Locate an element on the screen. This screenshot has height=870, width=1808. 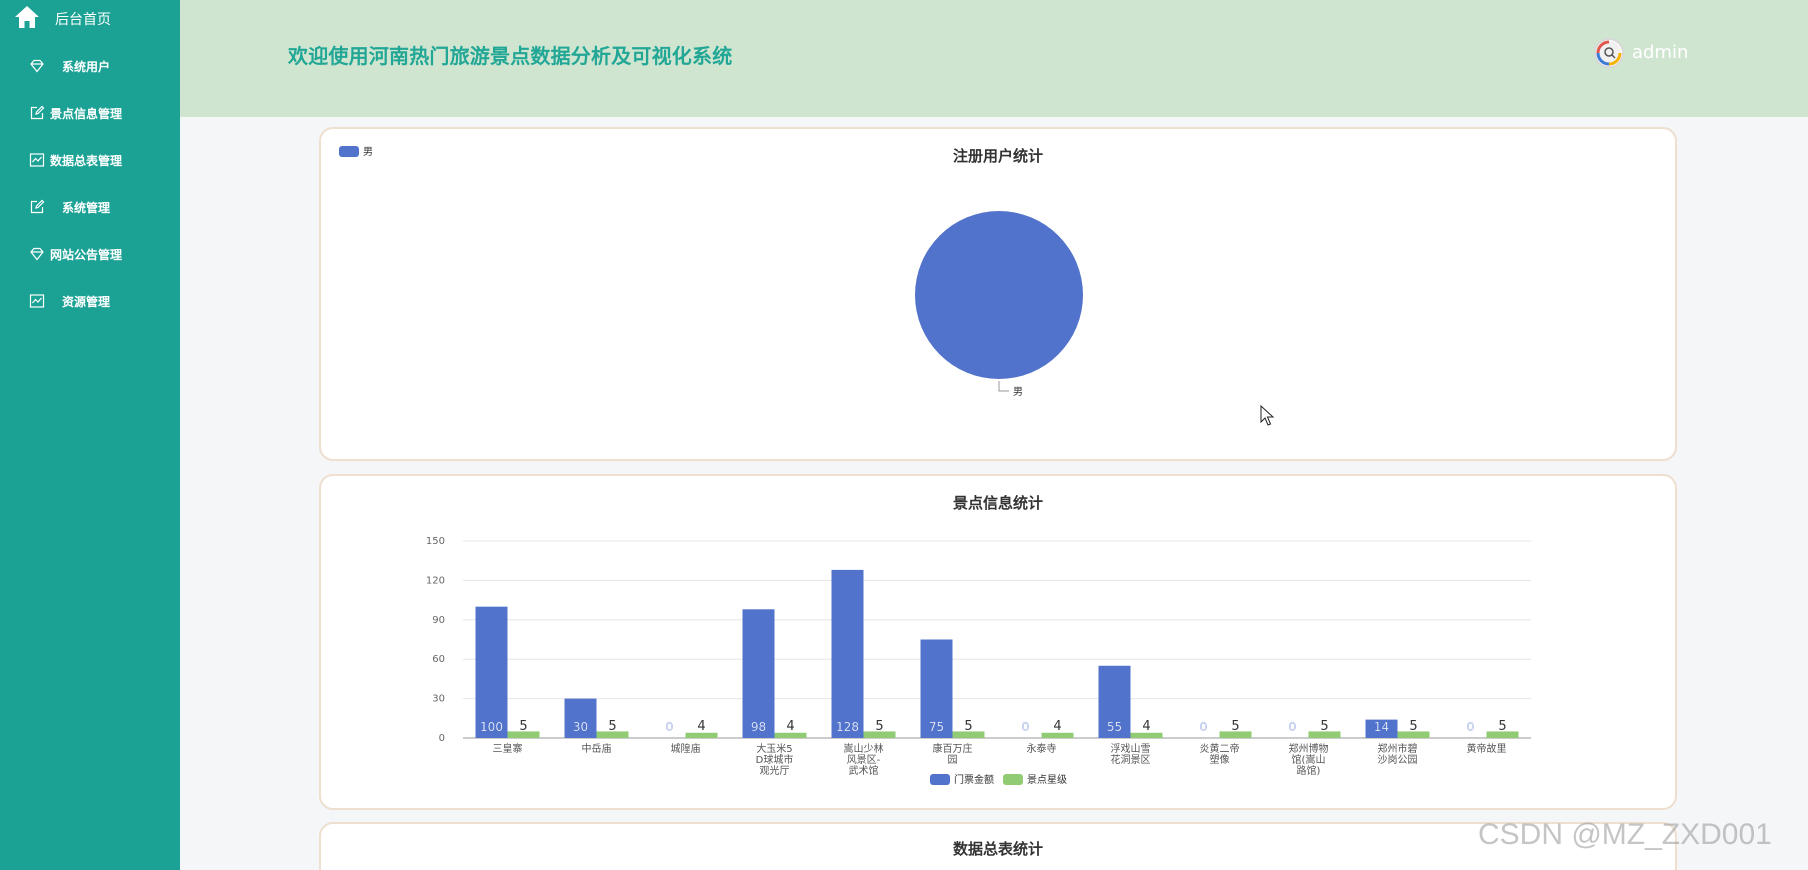
user-stats-chart: 男男 is located at coordinates (711, 272).